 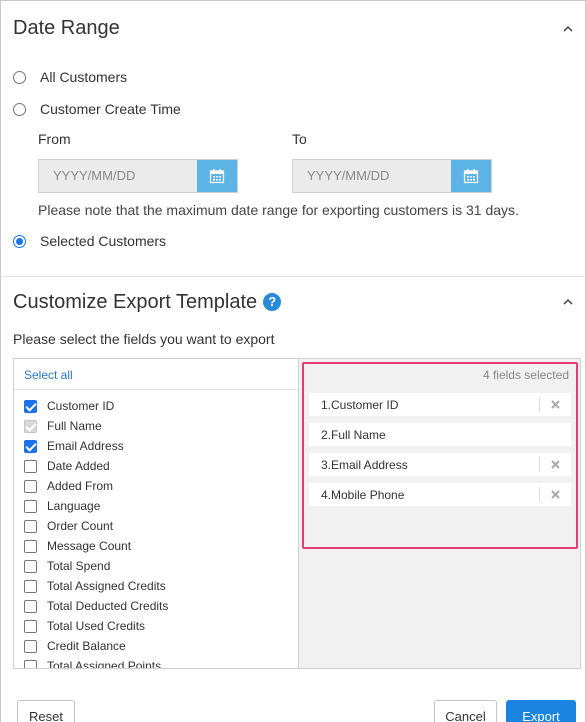 What do you see at coordinates (85, 446) in the screenshot?
I see `field-label: Email Address` at bounding box center [85, 446].